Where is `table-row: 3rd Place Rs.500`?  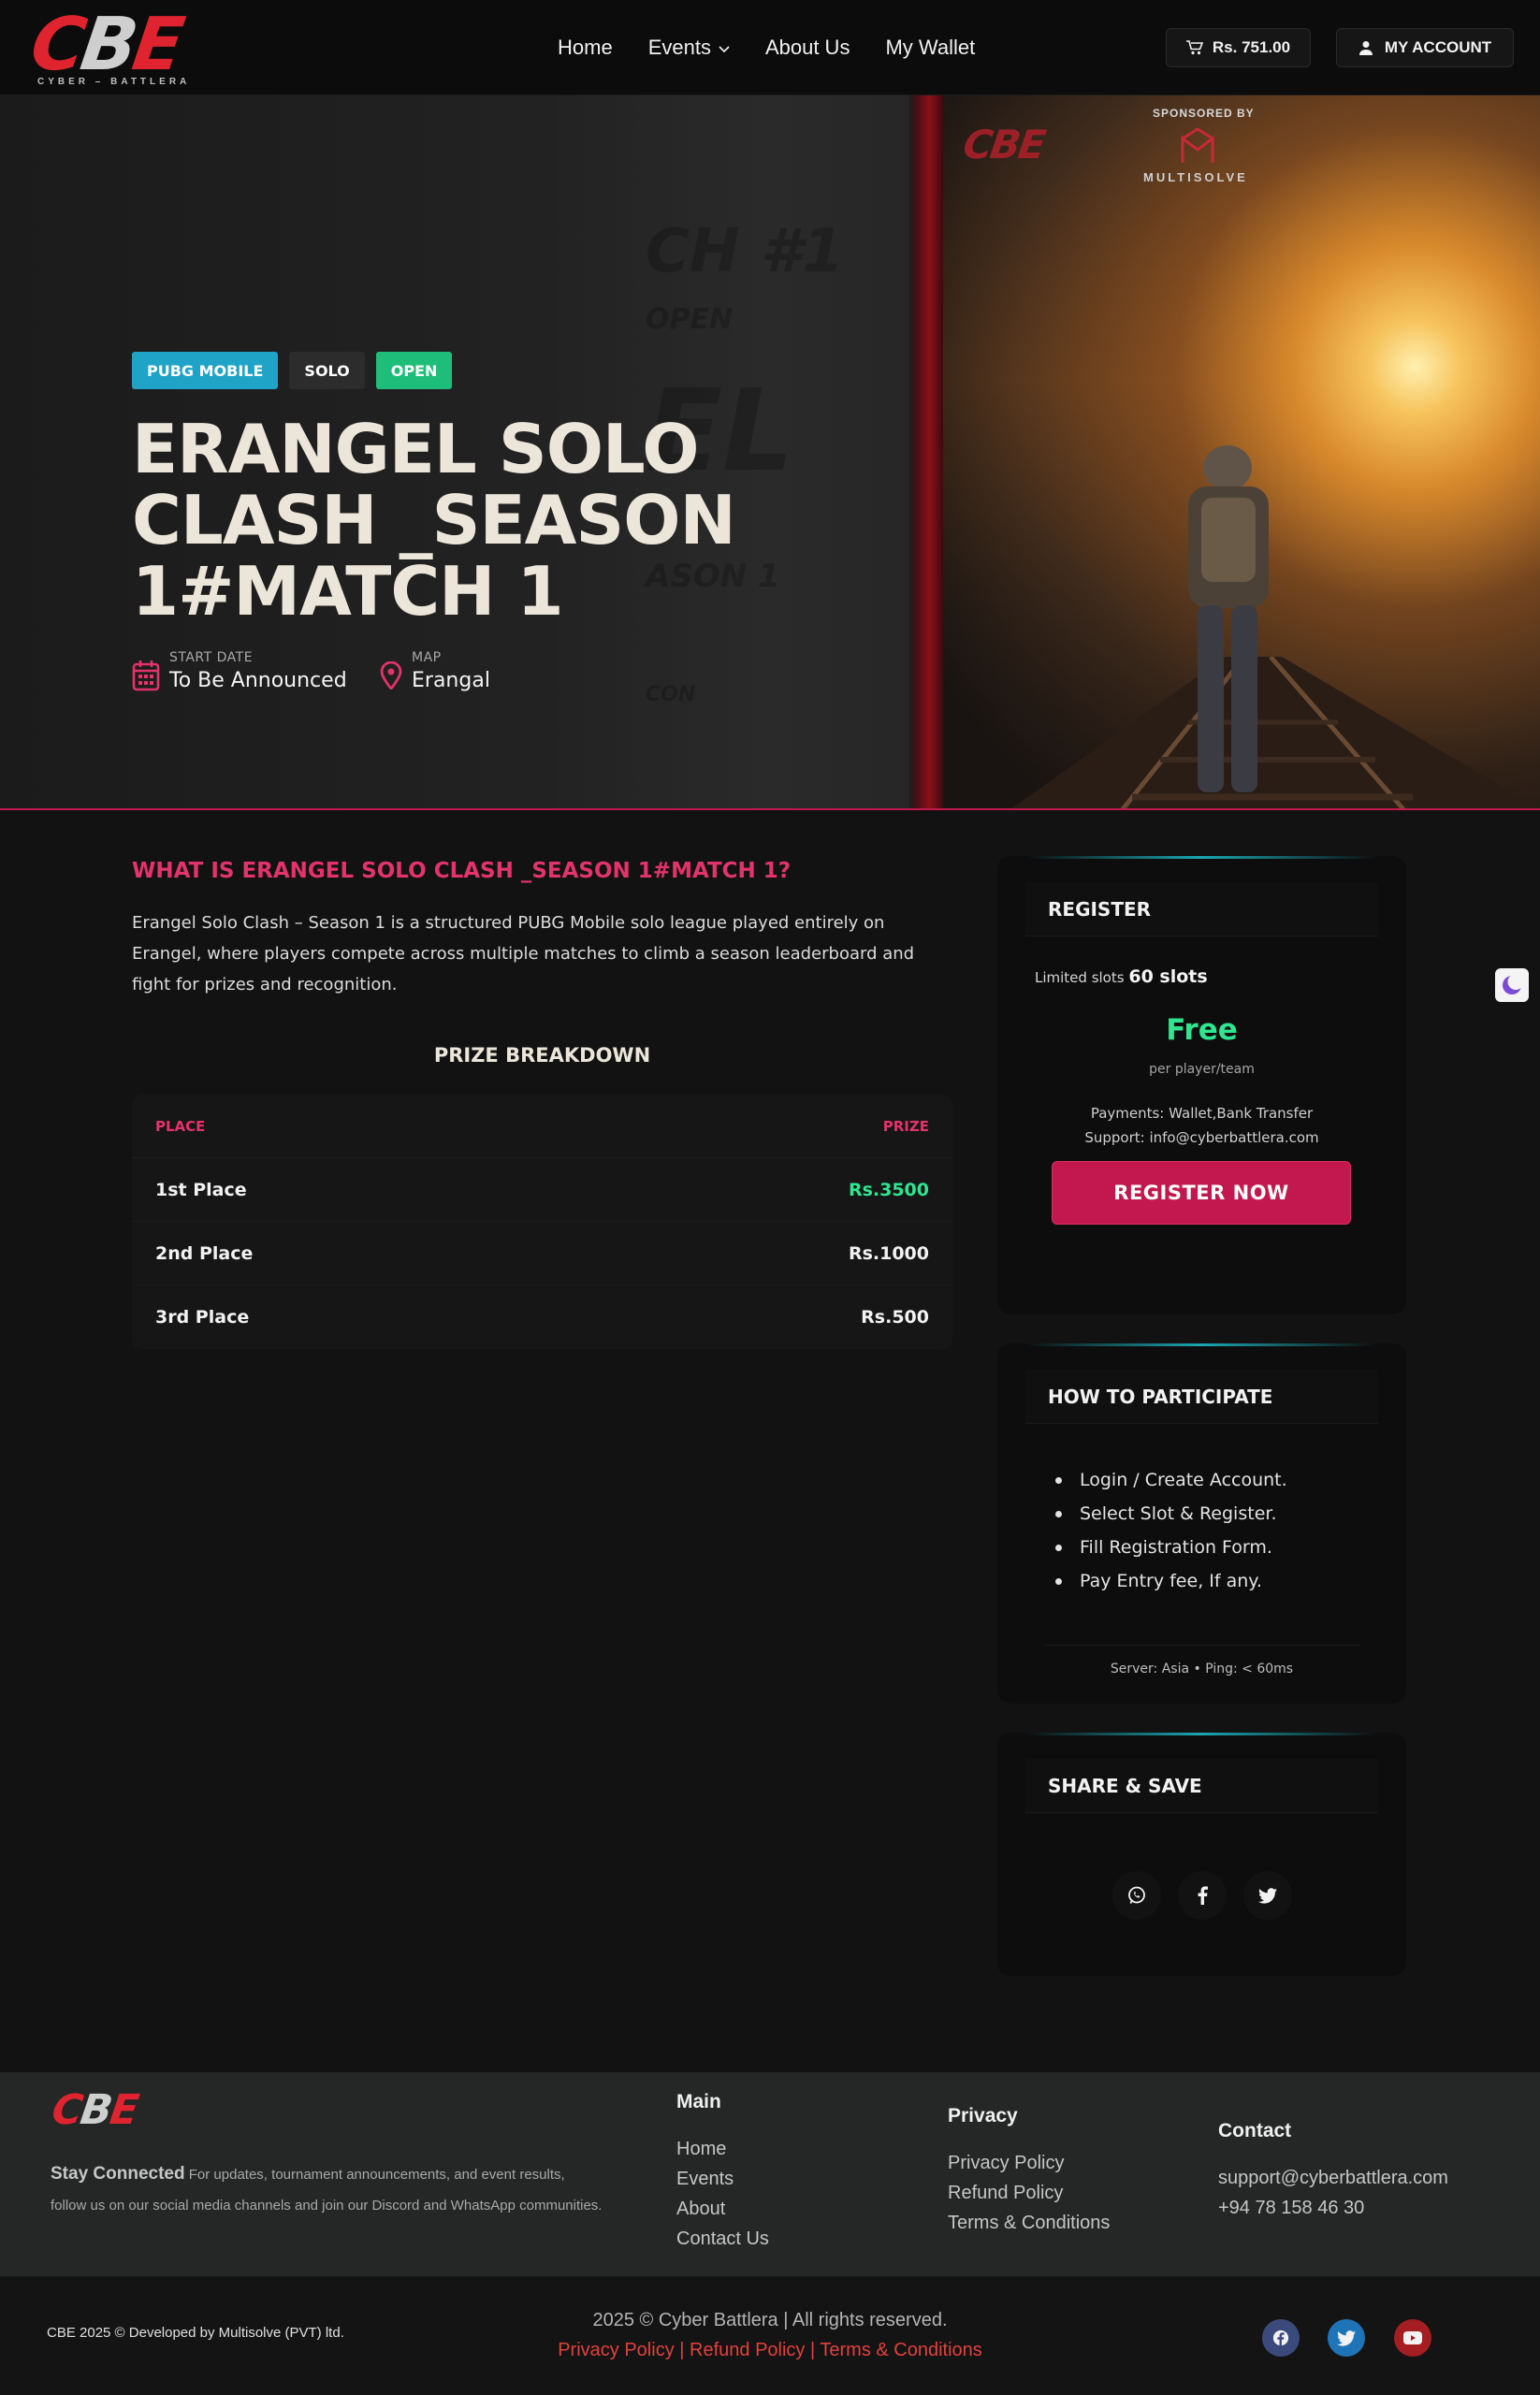
table-row: 3rd Place Rs.500 is located at coordinates (542, 1317).